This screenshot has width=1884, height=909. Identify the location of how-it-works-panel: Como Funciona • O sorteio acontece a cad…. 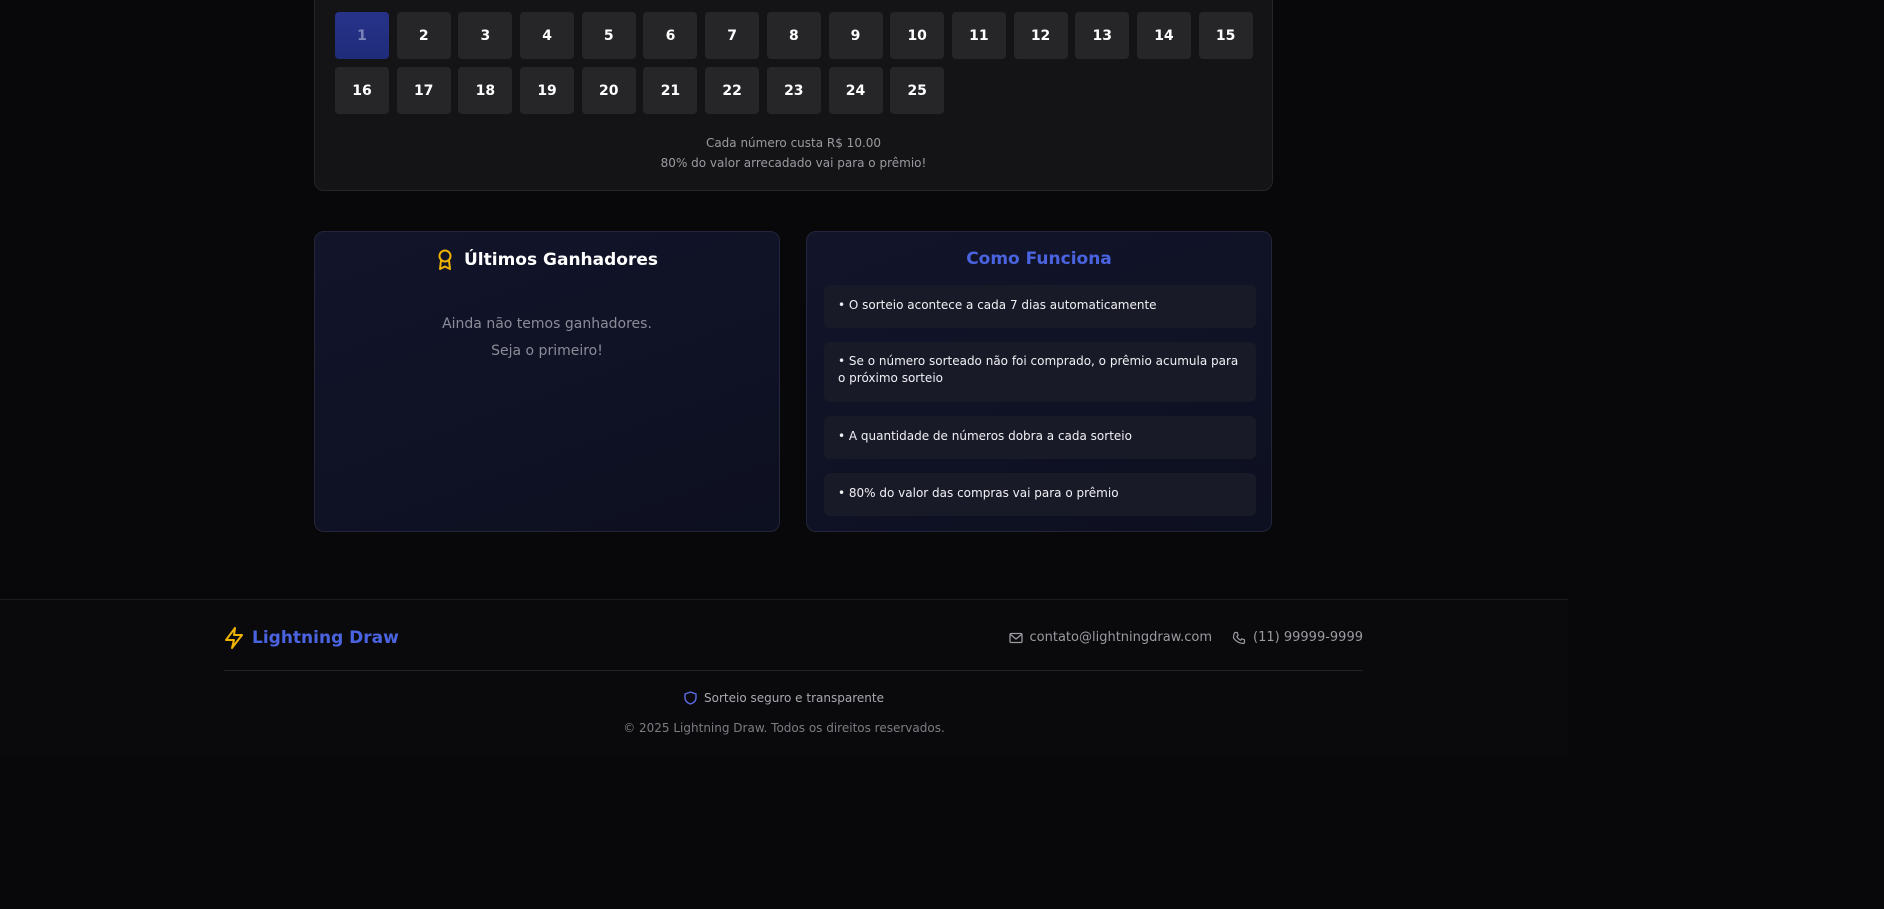
(1039, 381).